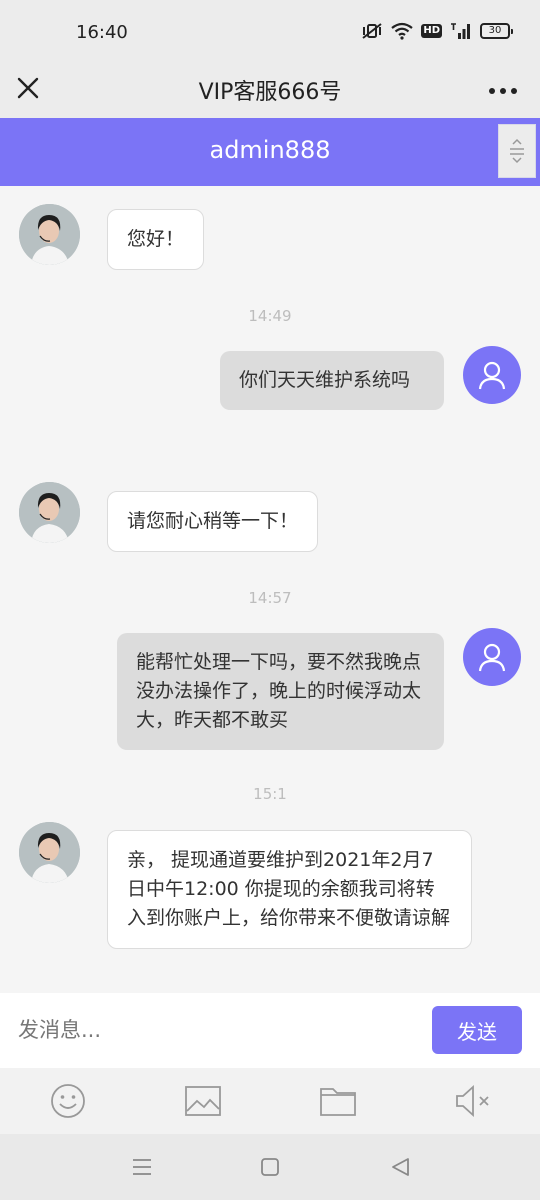 The height and width of the screenshot is (1200, 540). I want to click on recent-apps-button, so click(142, 1167).